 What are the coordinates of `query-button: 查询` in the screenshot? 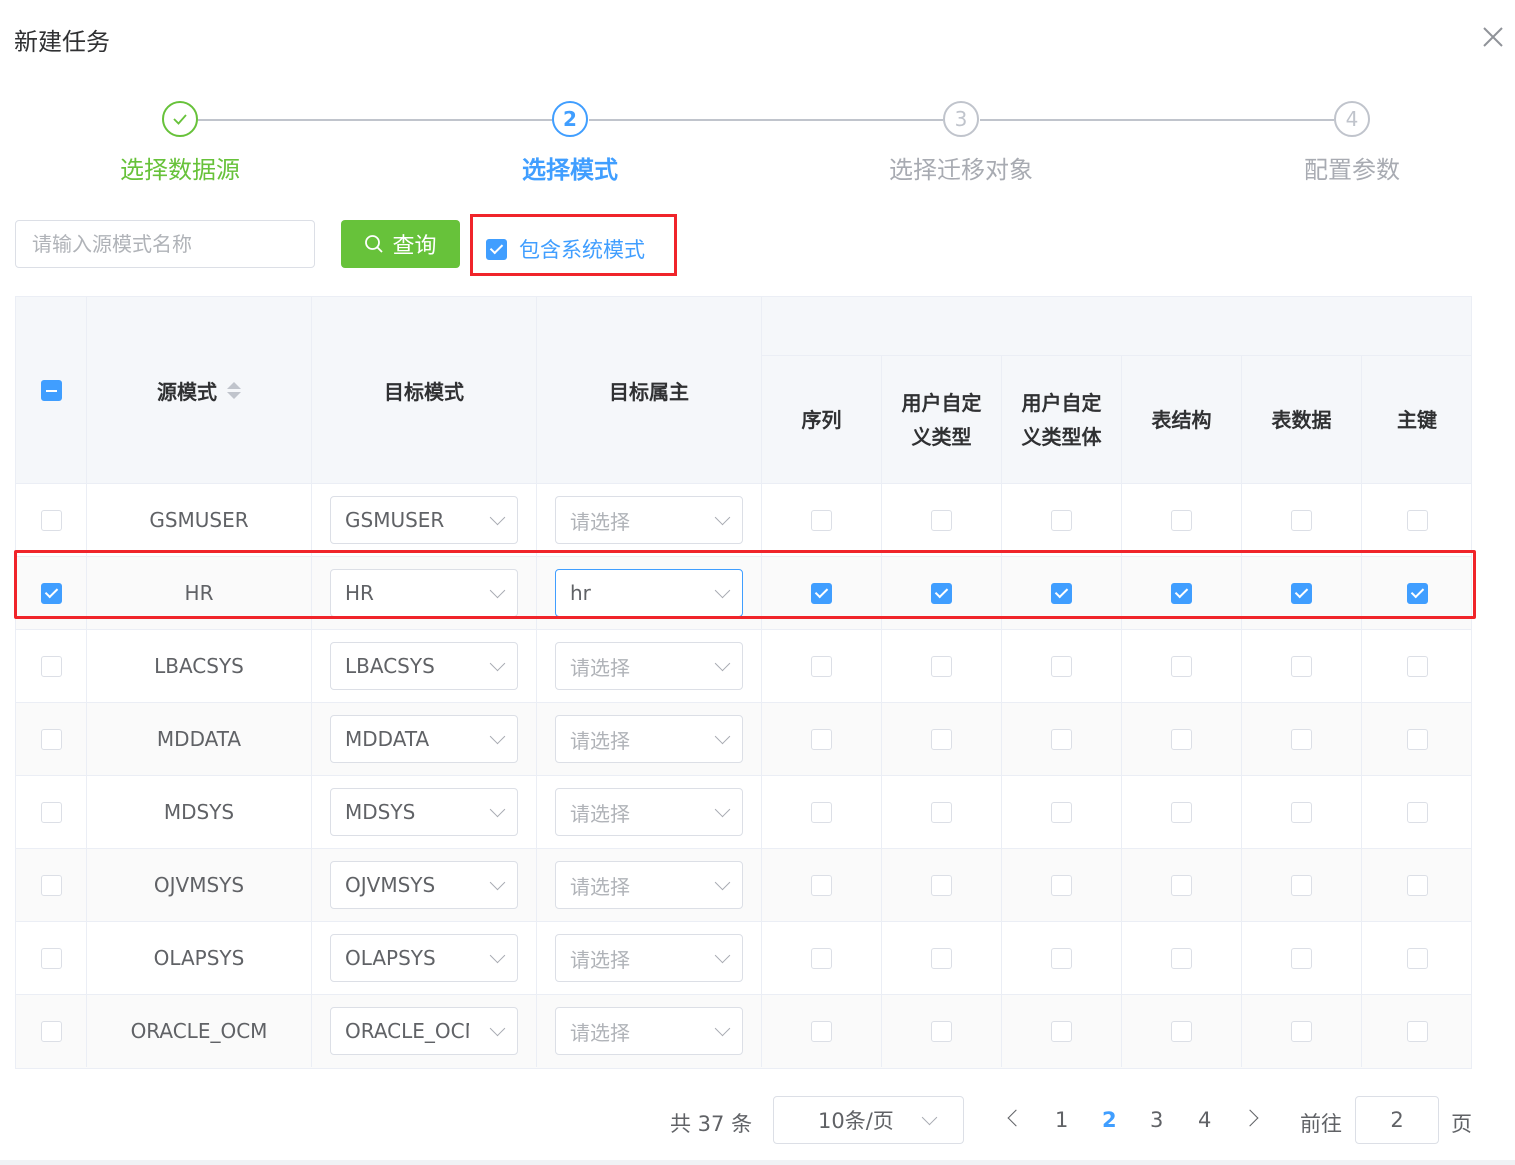 It's located at (400, 244).